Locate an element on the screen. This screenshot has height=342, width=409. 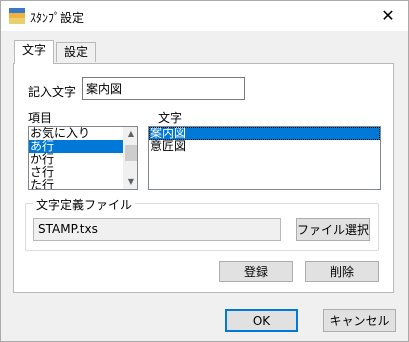
category-scrollbar: ▲ ▼ is located at coordinates (130, 158).